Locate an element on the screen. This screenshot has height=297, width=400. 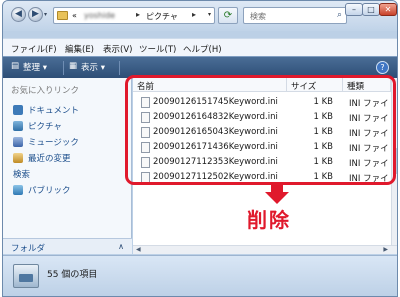
history-dropdown-icon: ▾ is located at coordinates (45, 14).